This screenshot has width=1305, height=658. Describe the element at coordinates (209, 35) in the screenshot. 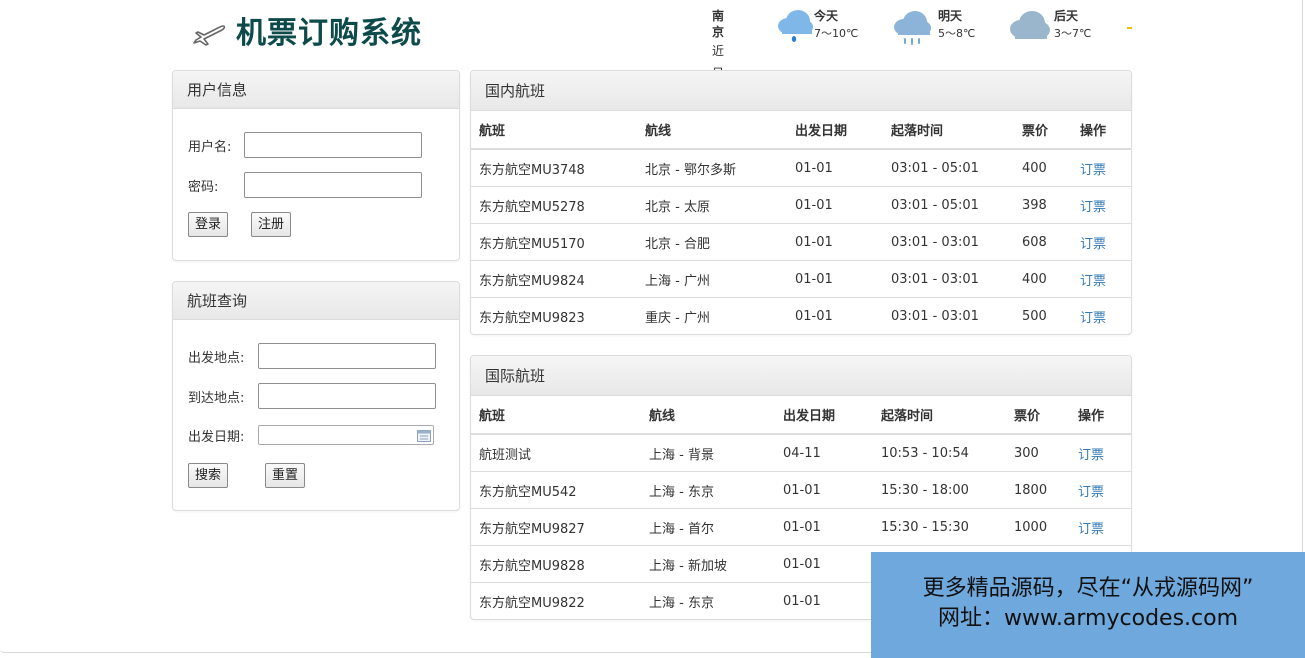

I see `airplane-icon` at that location.